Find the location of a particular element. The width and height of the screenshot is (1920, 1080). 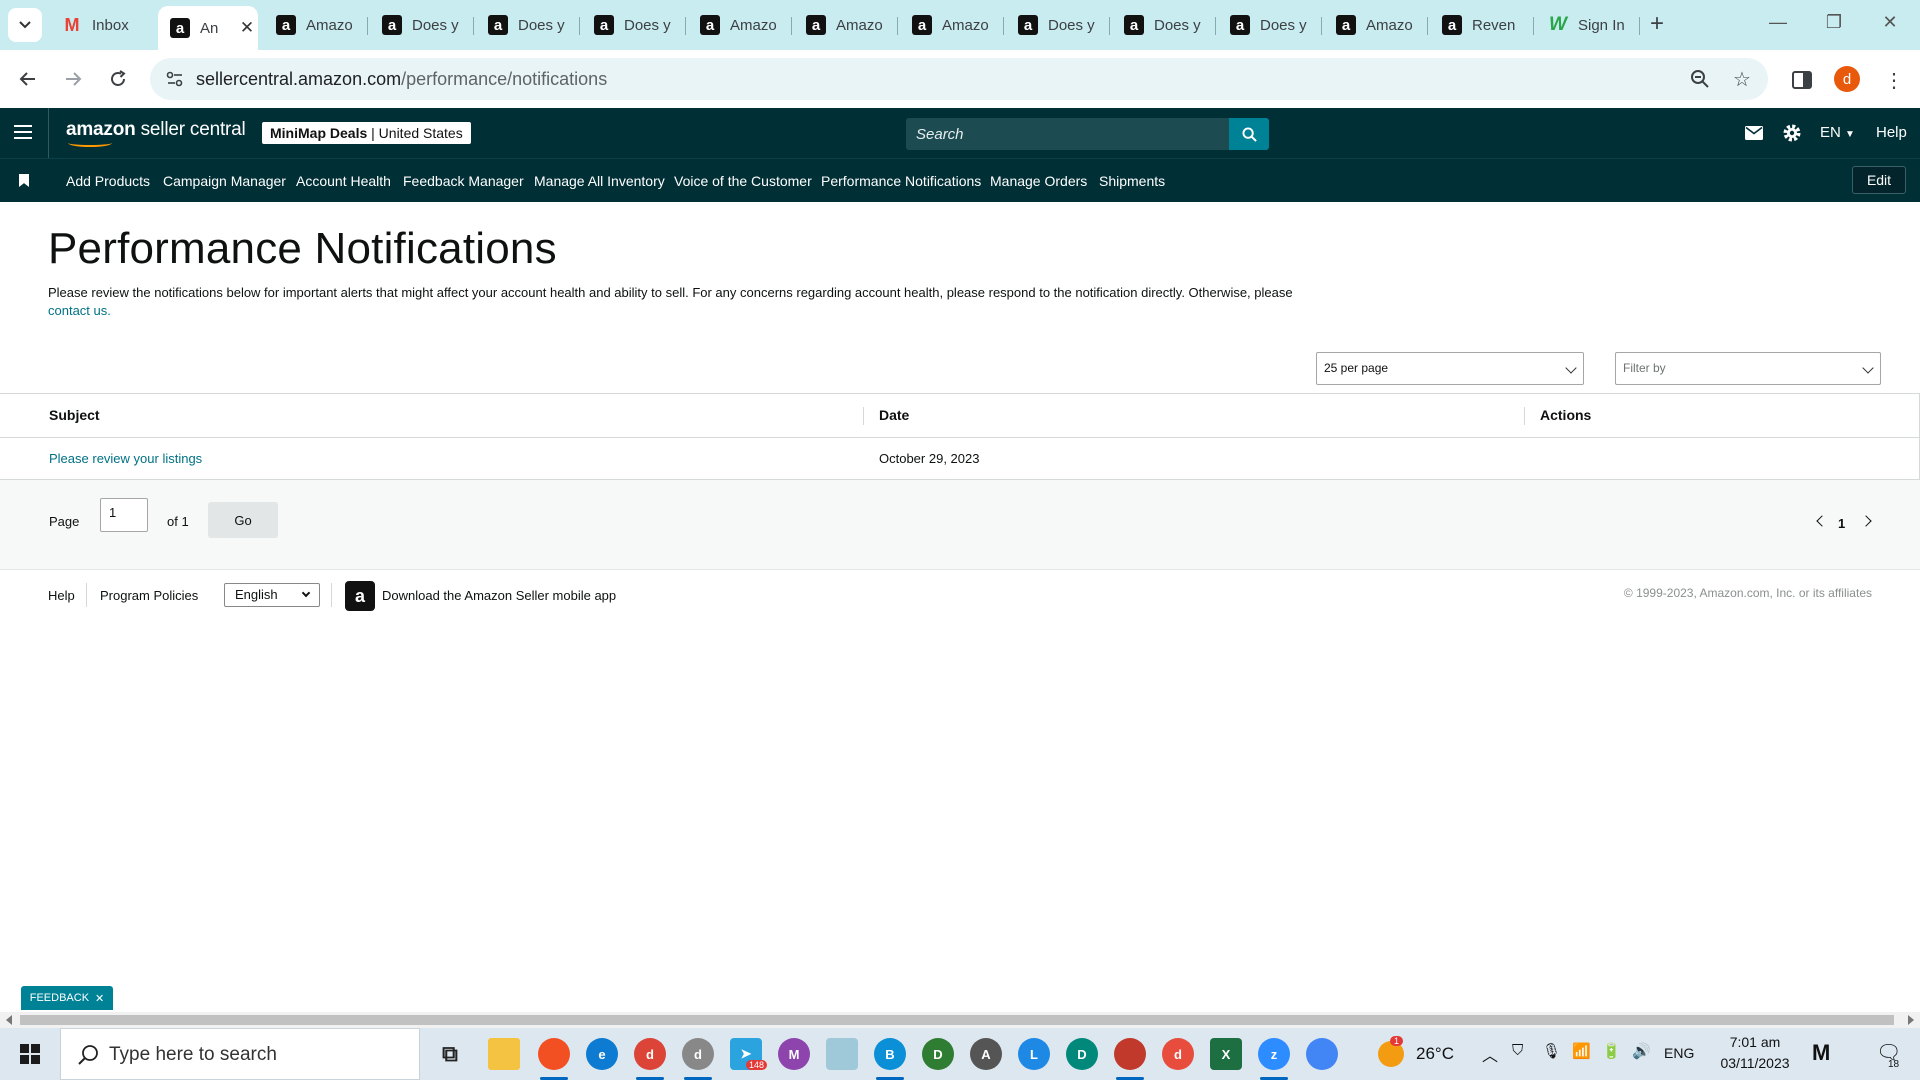

nav-link-campaign-manager: Campaign Manager is located at coordinates (224, 181).